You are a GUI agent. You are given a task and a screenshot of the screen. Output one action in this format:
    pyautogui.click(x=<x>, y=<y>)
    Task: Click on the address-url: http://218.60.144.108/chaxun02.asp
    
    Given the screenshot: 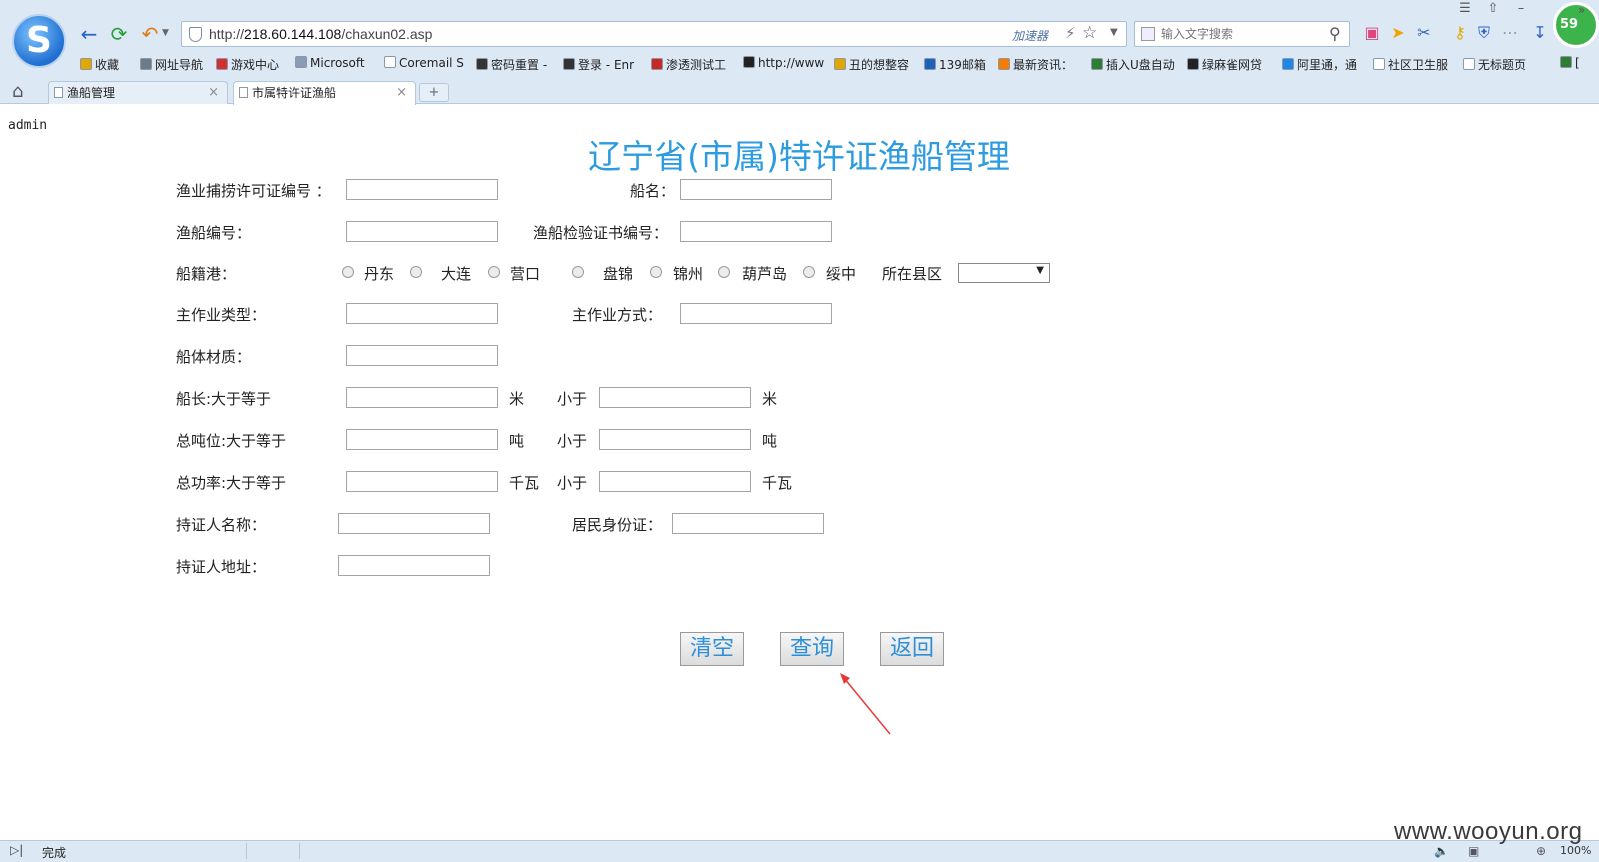 What is the action you would take?
    pyautogui.click(x=320, y=34)
    